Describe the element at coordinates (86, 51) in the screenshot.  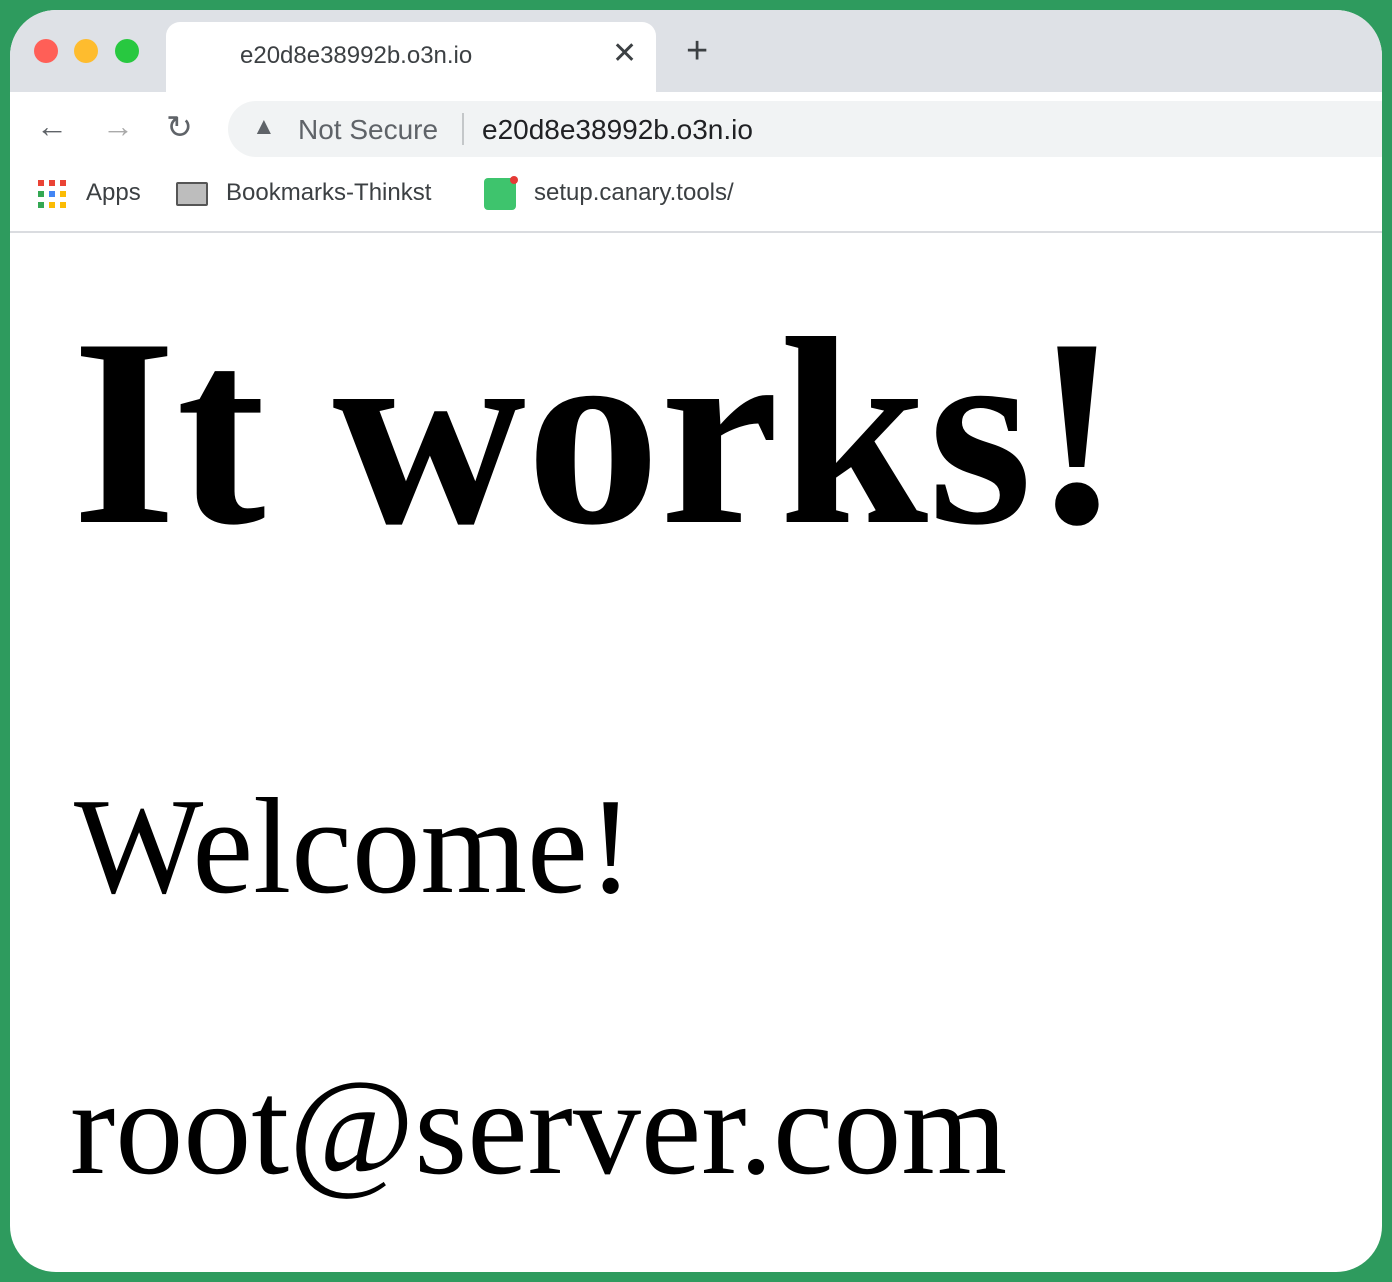
I see `minimize-window-button` at that location.